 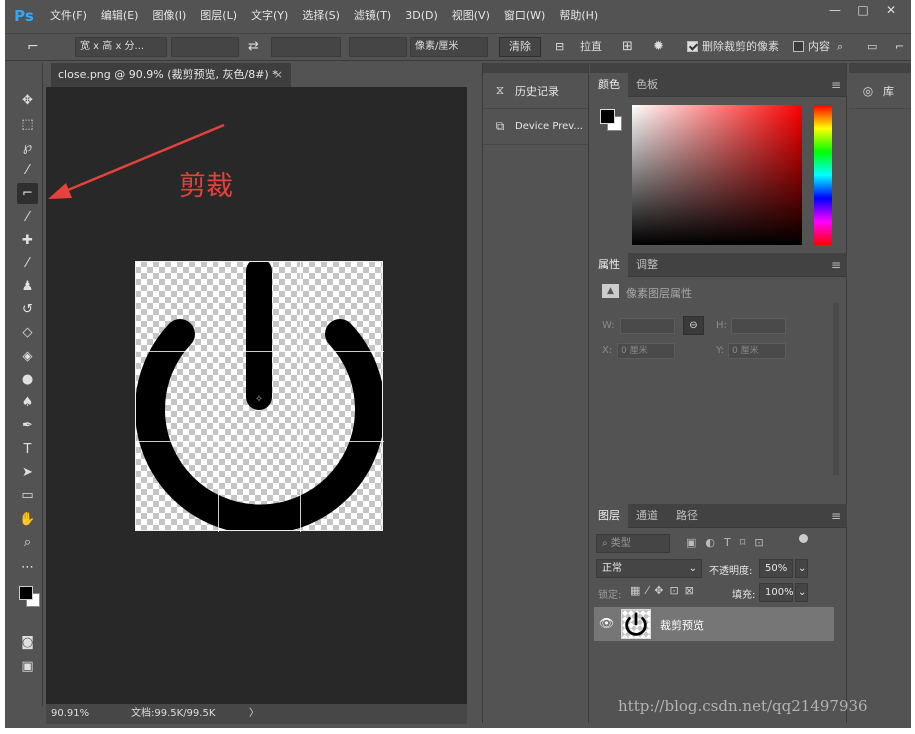 What do you see at coordinates (646, 351) in the screenshot?
I see `x-field: 0 厘米` at bounding box center [646, 351].